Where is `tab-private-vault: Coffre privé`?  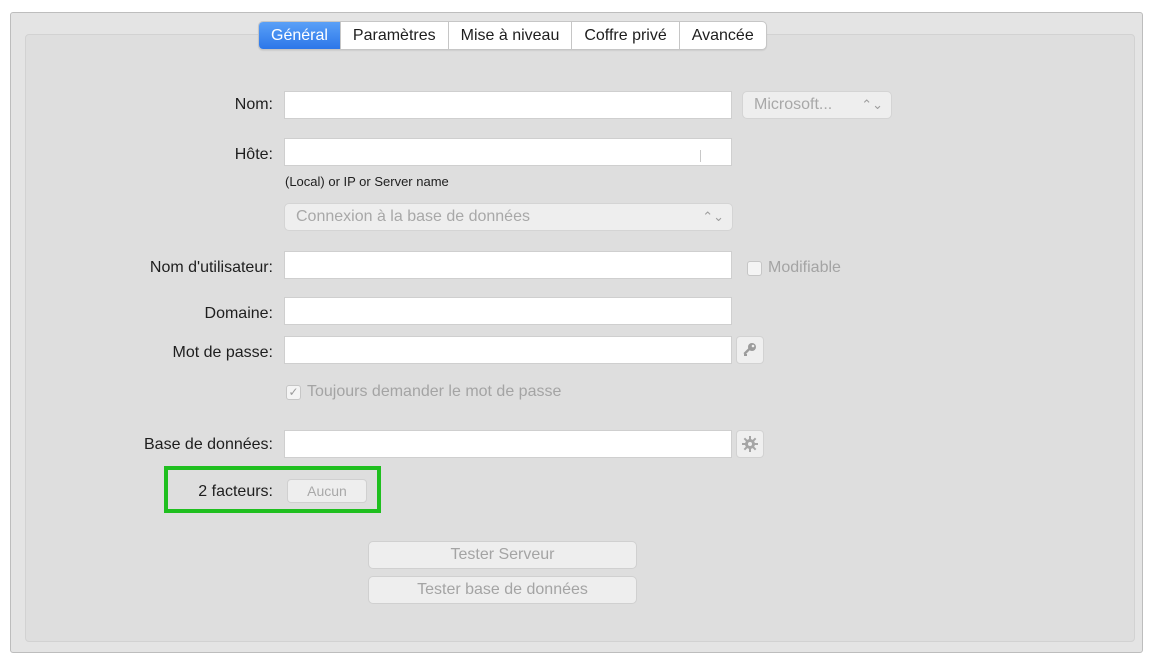 tab-private-vault: Coffre privé is located at coordinates (626, 35).